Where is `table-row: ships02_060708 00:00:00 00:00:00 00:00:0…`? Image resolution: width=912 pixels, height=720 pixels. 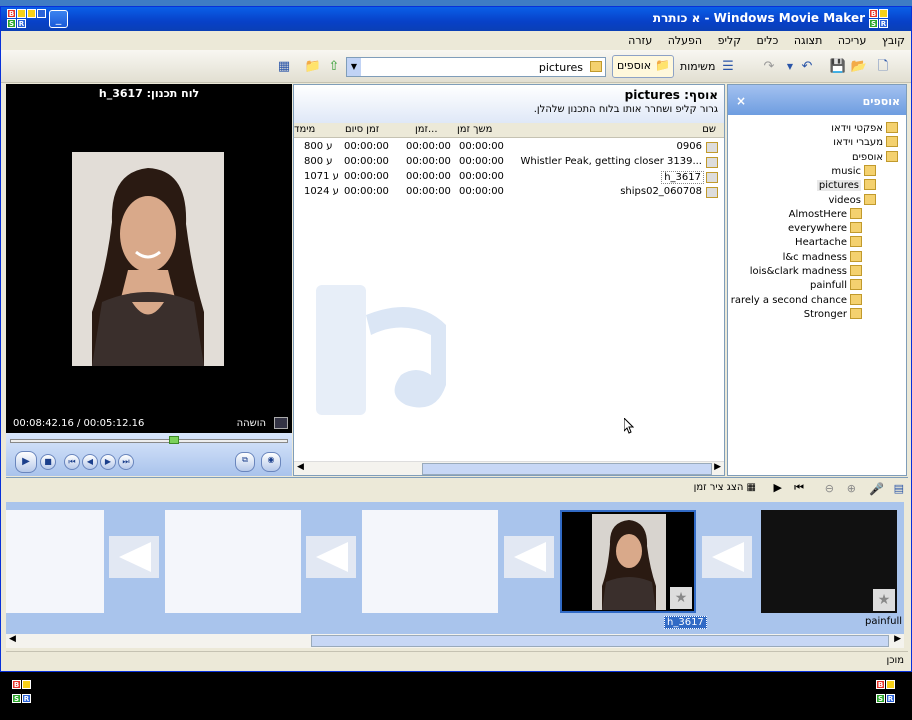 table-row: ships02_060708 00:00:00 00:00:00 00:00:0… is located at coordinates (509, 192).